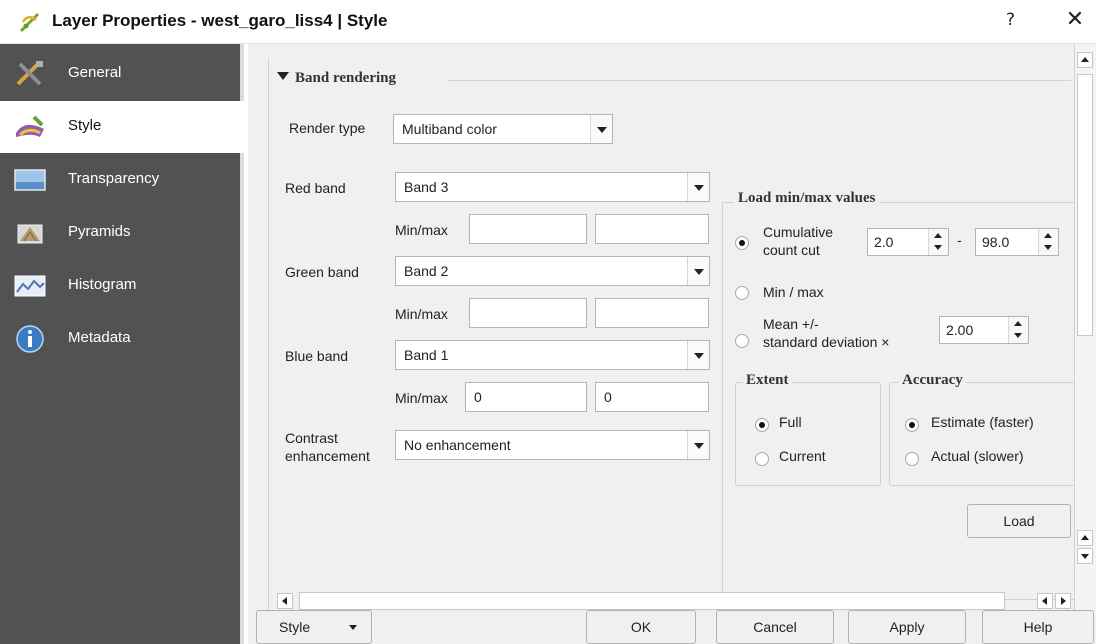 This screenshot has height=644, width=1096. I want to click on close-button: ✕, so click(1075, 21).